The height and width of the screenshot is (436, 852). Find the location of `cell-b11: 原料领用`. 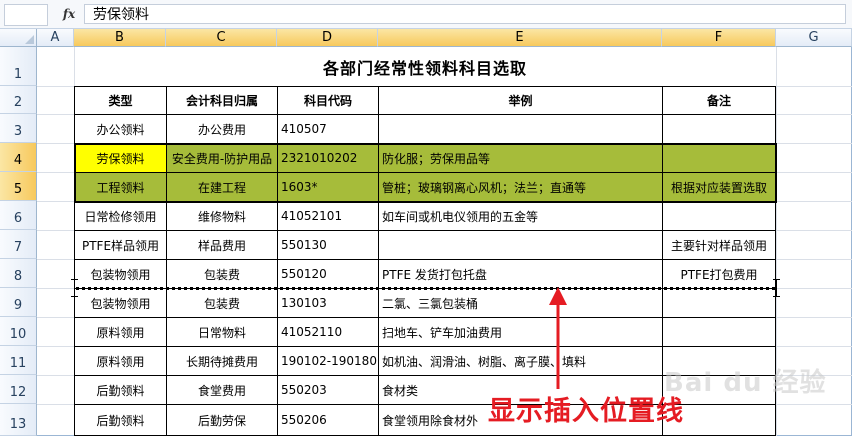

cell-b11: 原料领用 is located at coordinates (121, 361).